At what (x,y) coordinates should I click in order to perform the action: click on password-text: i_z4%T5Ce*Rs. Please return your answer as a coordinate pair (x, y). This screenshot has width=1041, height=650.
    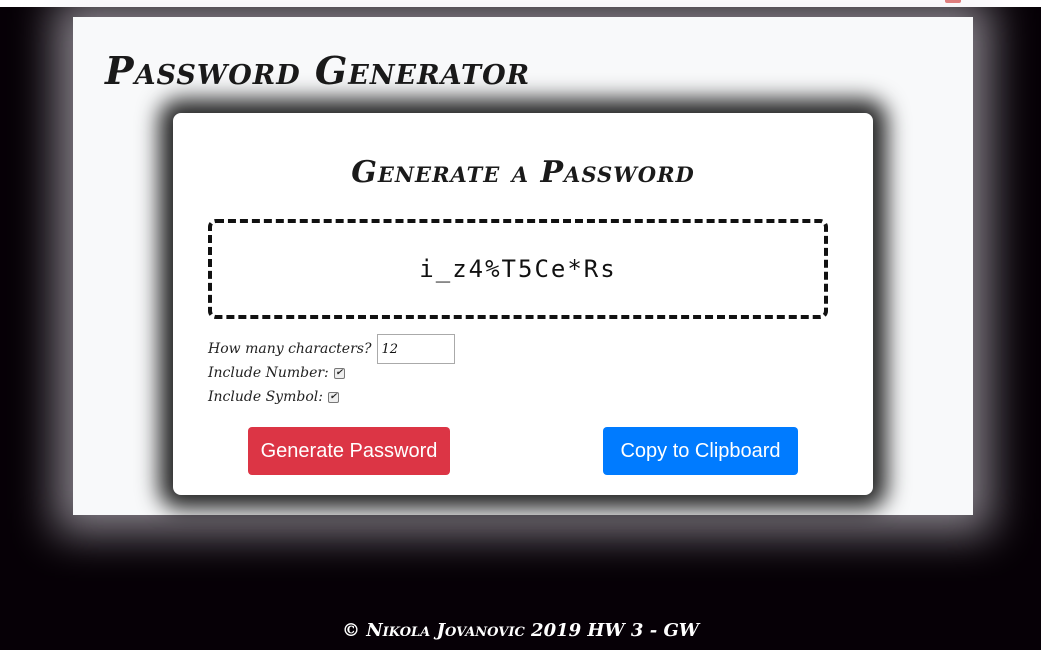
    Looking at the image, I should click on (518, 269).